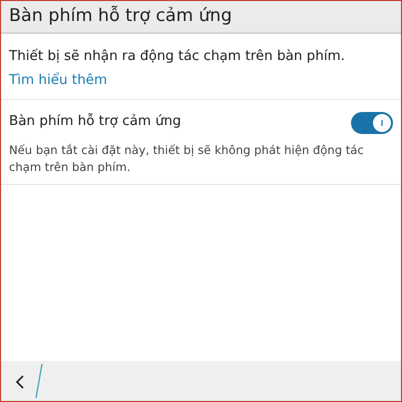 The width and height of the screenshot is (402, 402). I want to click on divider-line, so click(39, 381).